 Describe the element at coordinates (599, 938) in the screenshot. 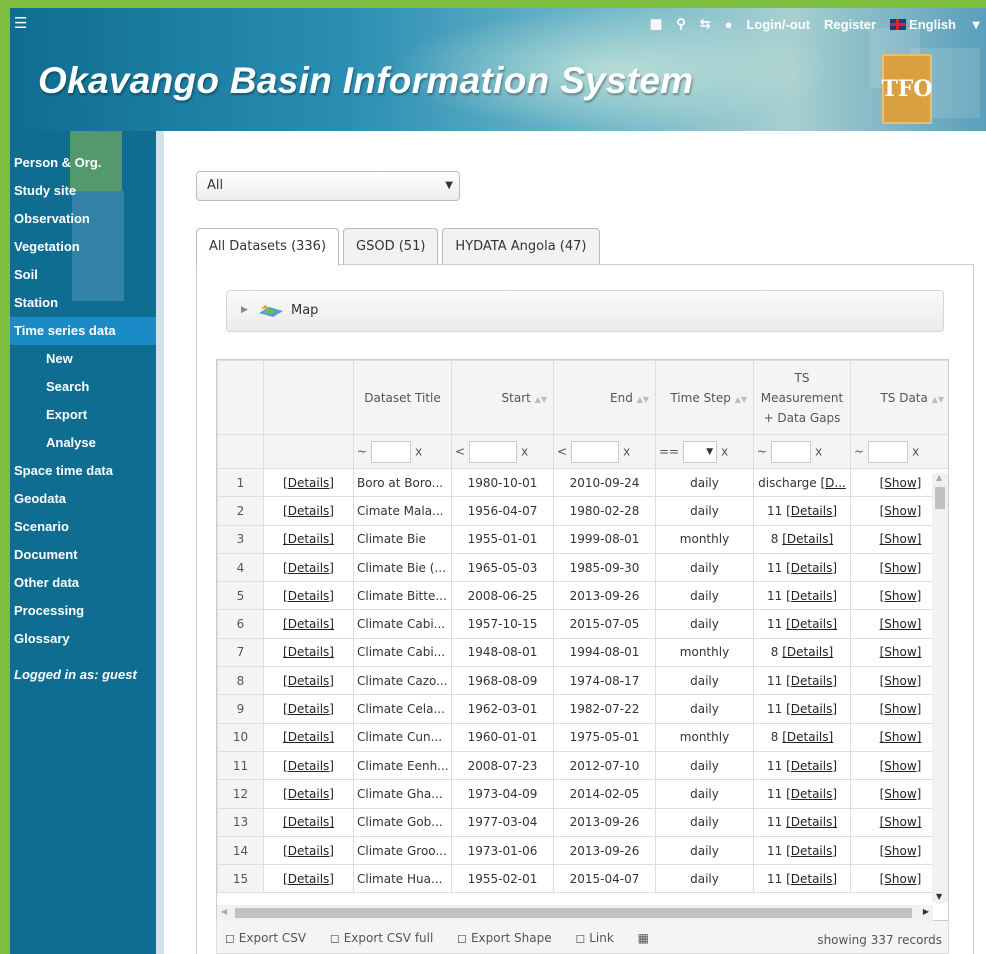

I see `link-button: ◻ Link` at that location.